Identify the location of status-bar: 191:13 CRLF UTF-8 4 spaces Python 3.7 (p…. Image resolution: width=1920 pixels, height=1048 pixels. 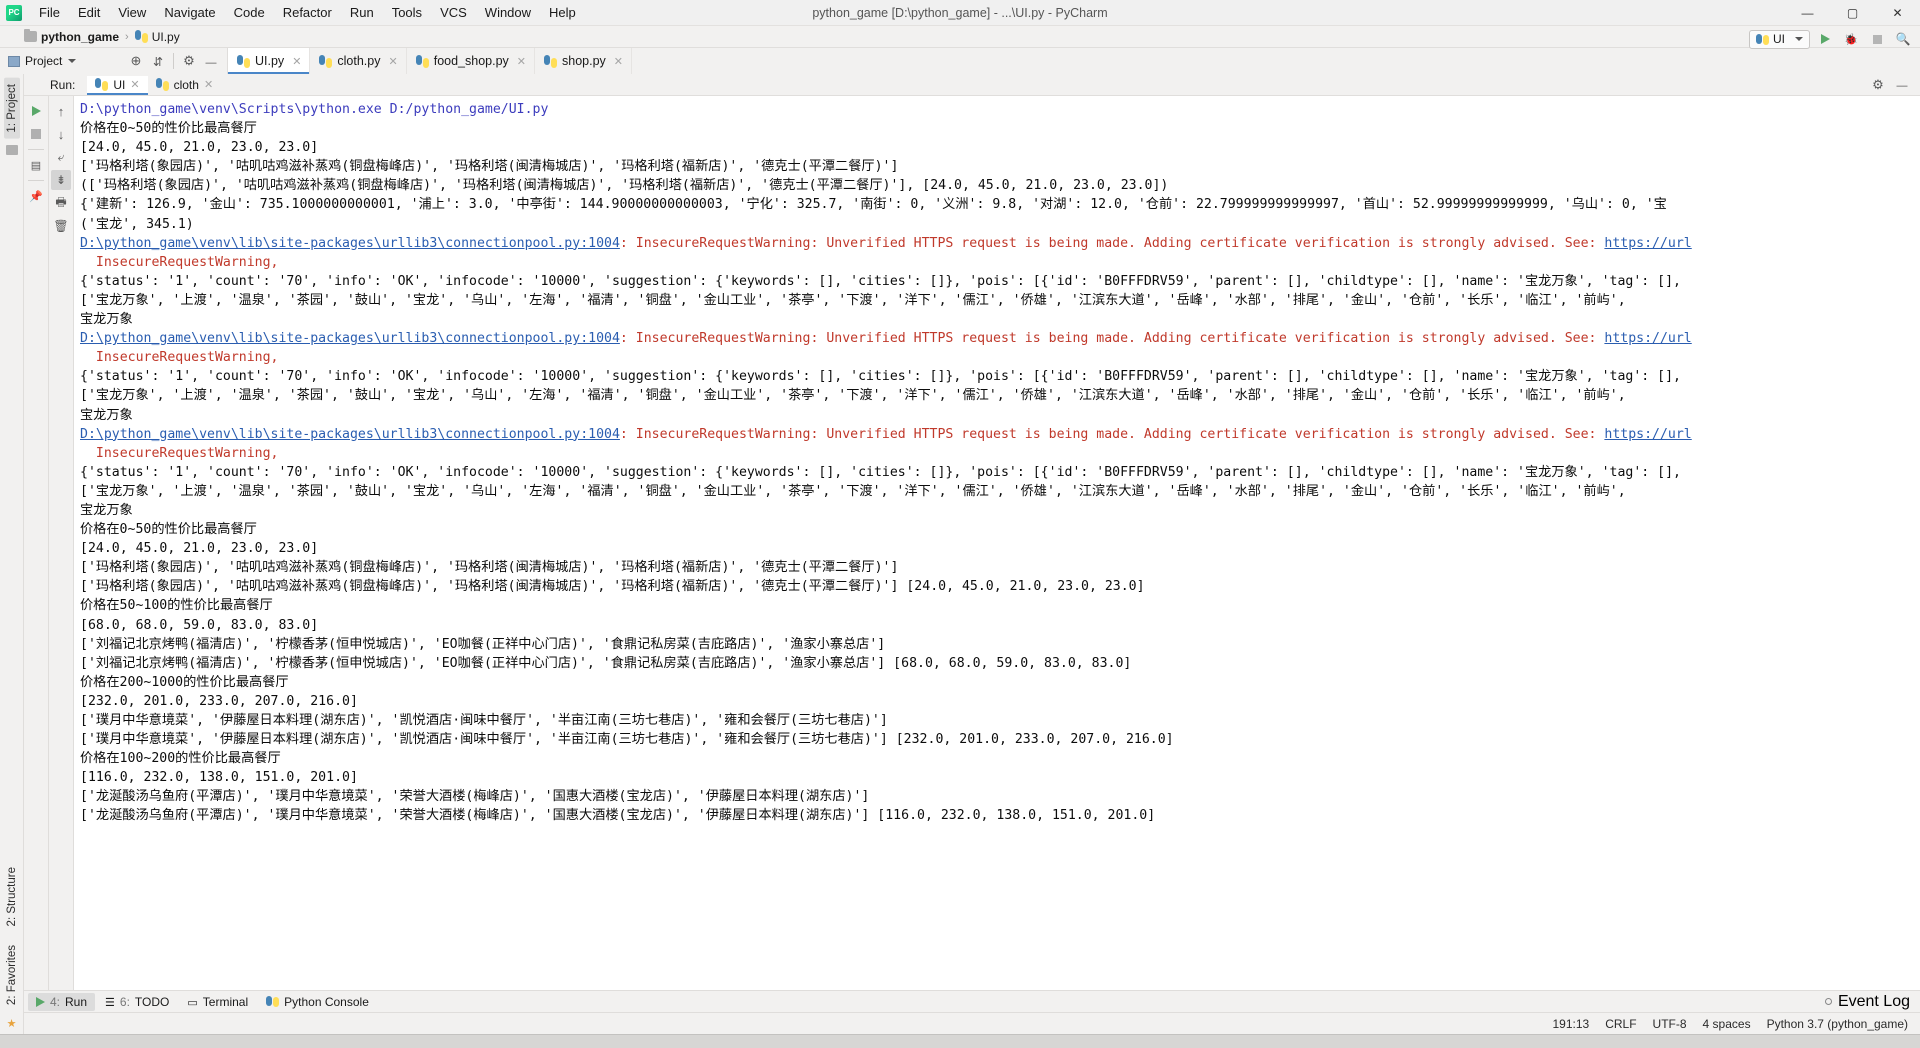
(972, 1023).